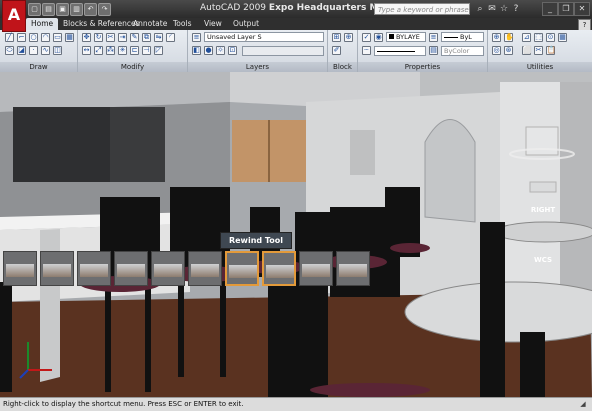 This screenshot has width=592, height=411. I want to click on layer-lock-icon: ⊡, so click(232, 50).